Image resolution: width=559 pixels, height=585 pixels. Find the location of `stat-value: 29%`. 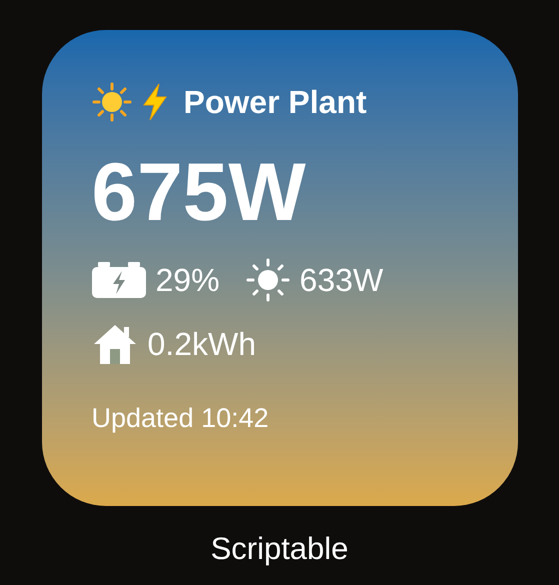

stat-value: 29% is located at coordinates (188, 280).